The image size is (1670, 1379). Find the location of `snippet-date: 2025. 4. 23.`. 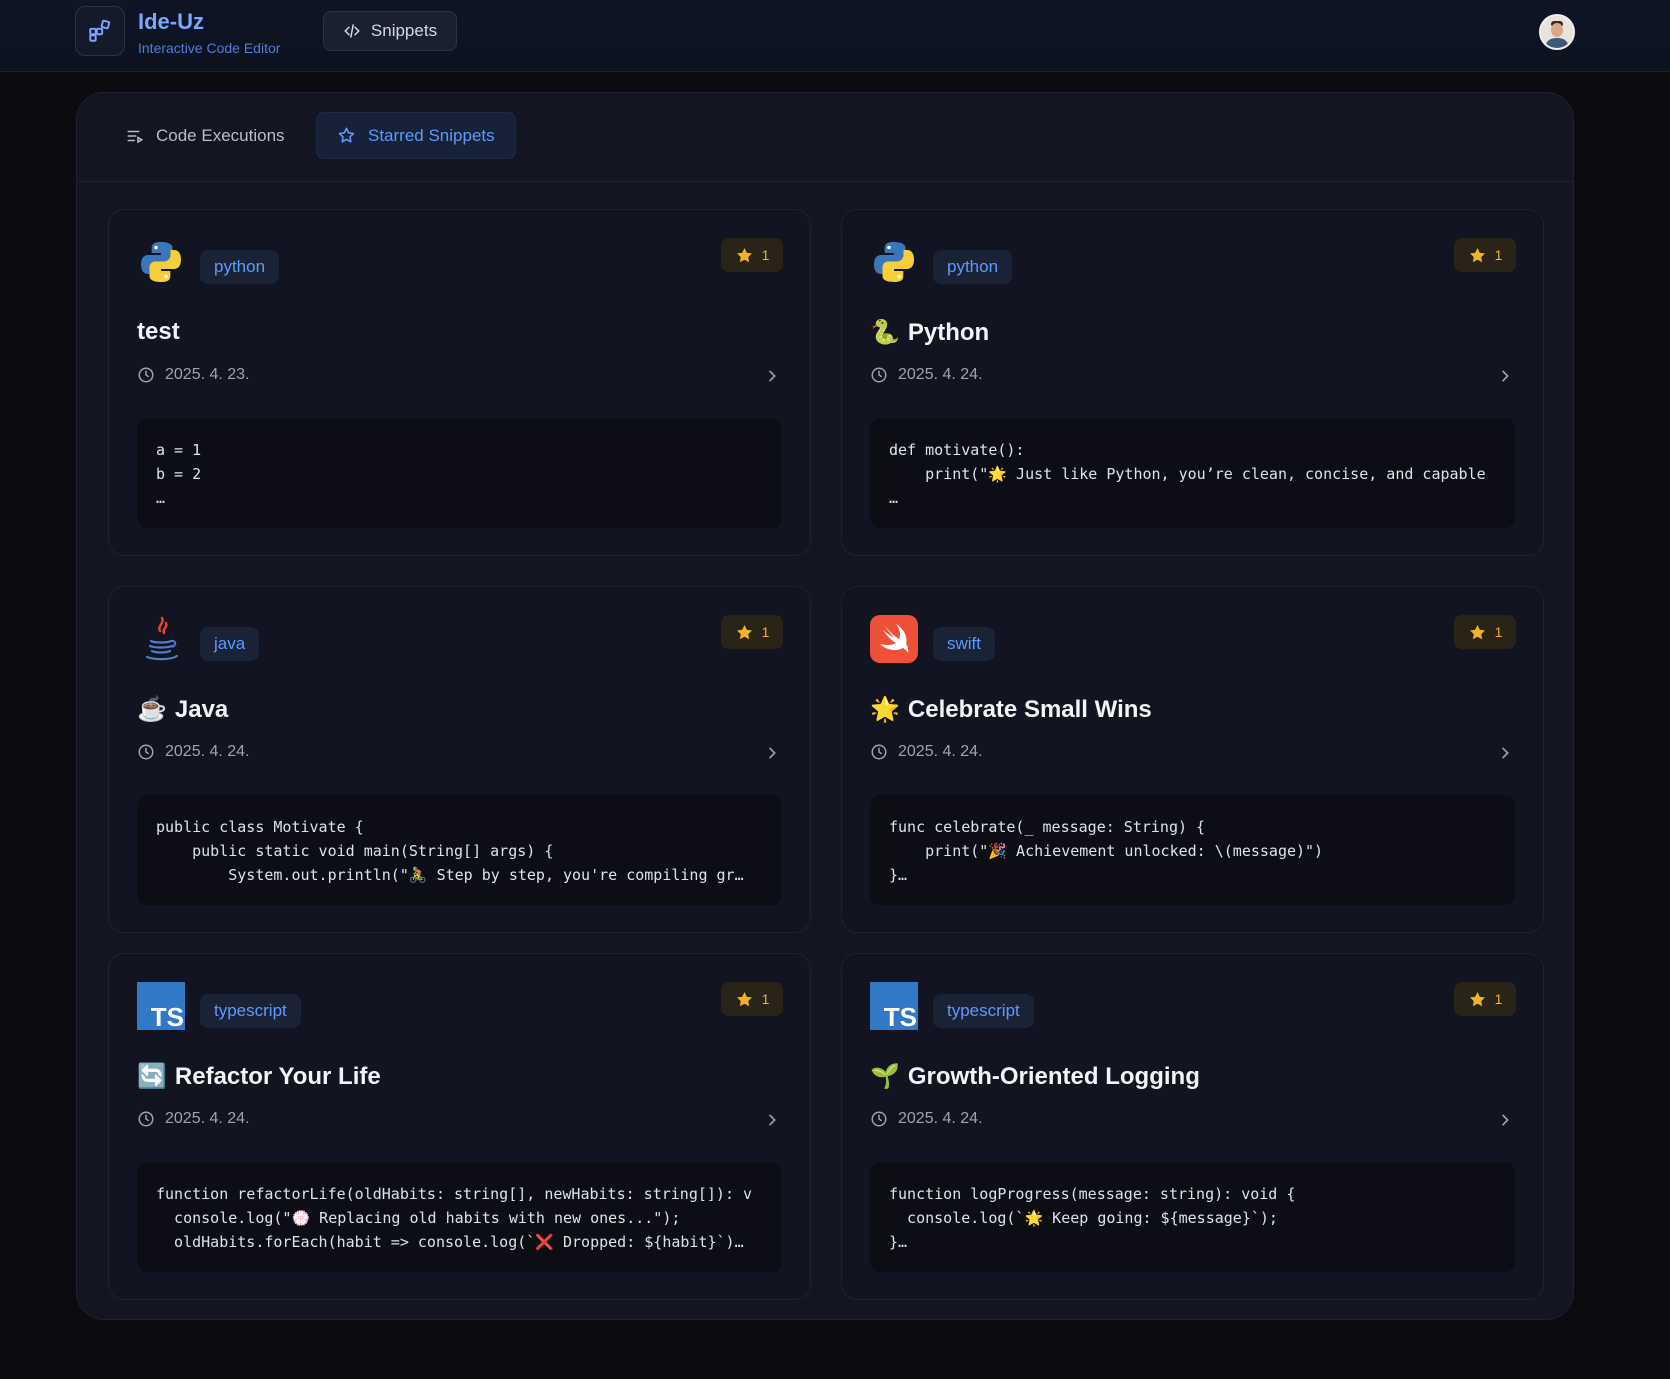

snippet-date: 2025. 4. 23. is located at coordinates (193, 375).